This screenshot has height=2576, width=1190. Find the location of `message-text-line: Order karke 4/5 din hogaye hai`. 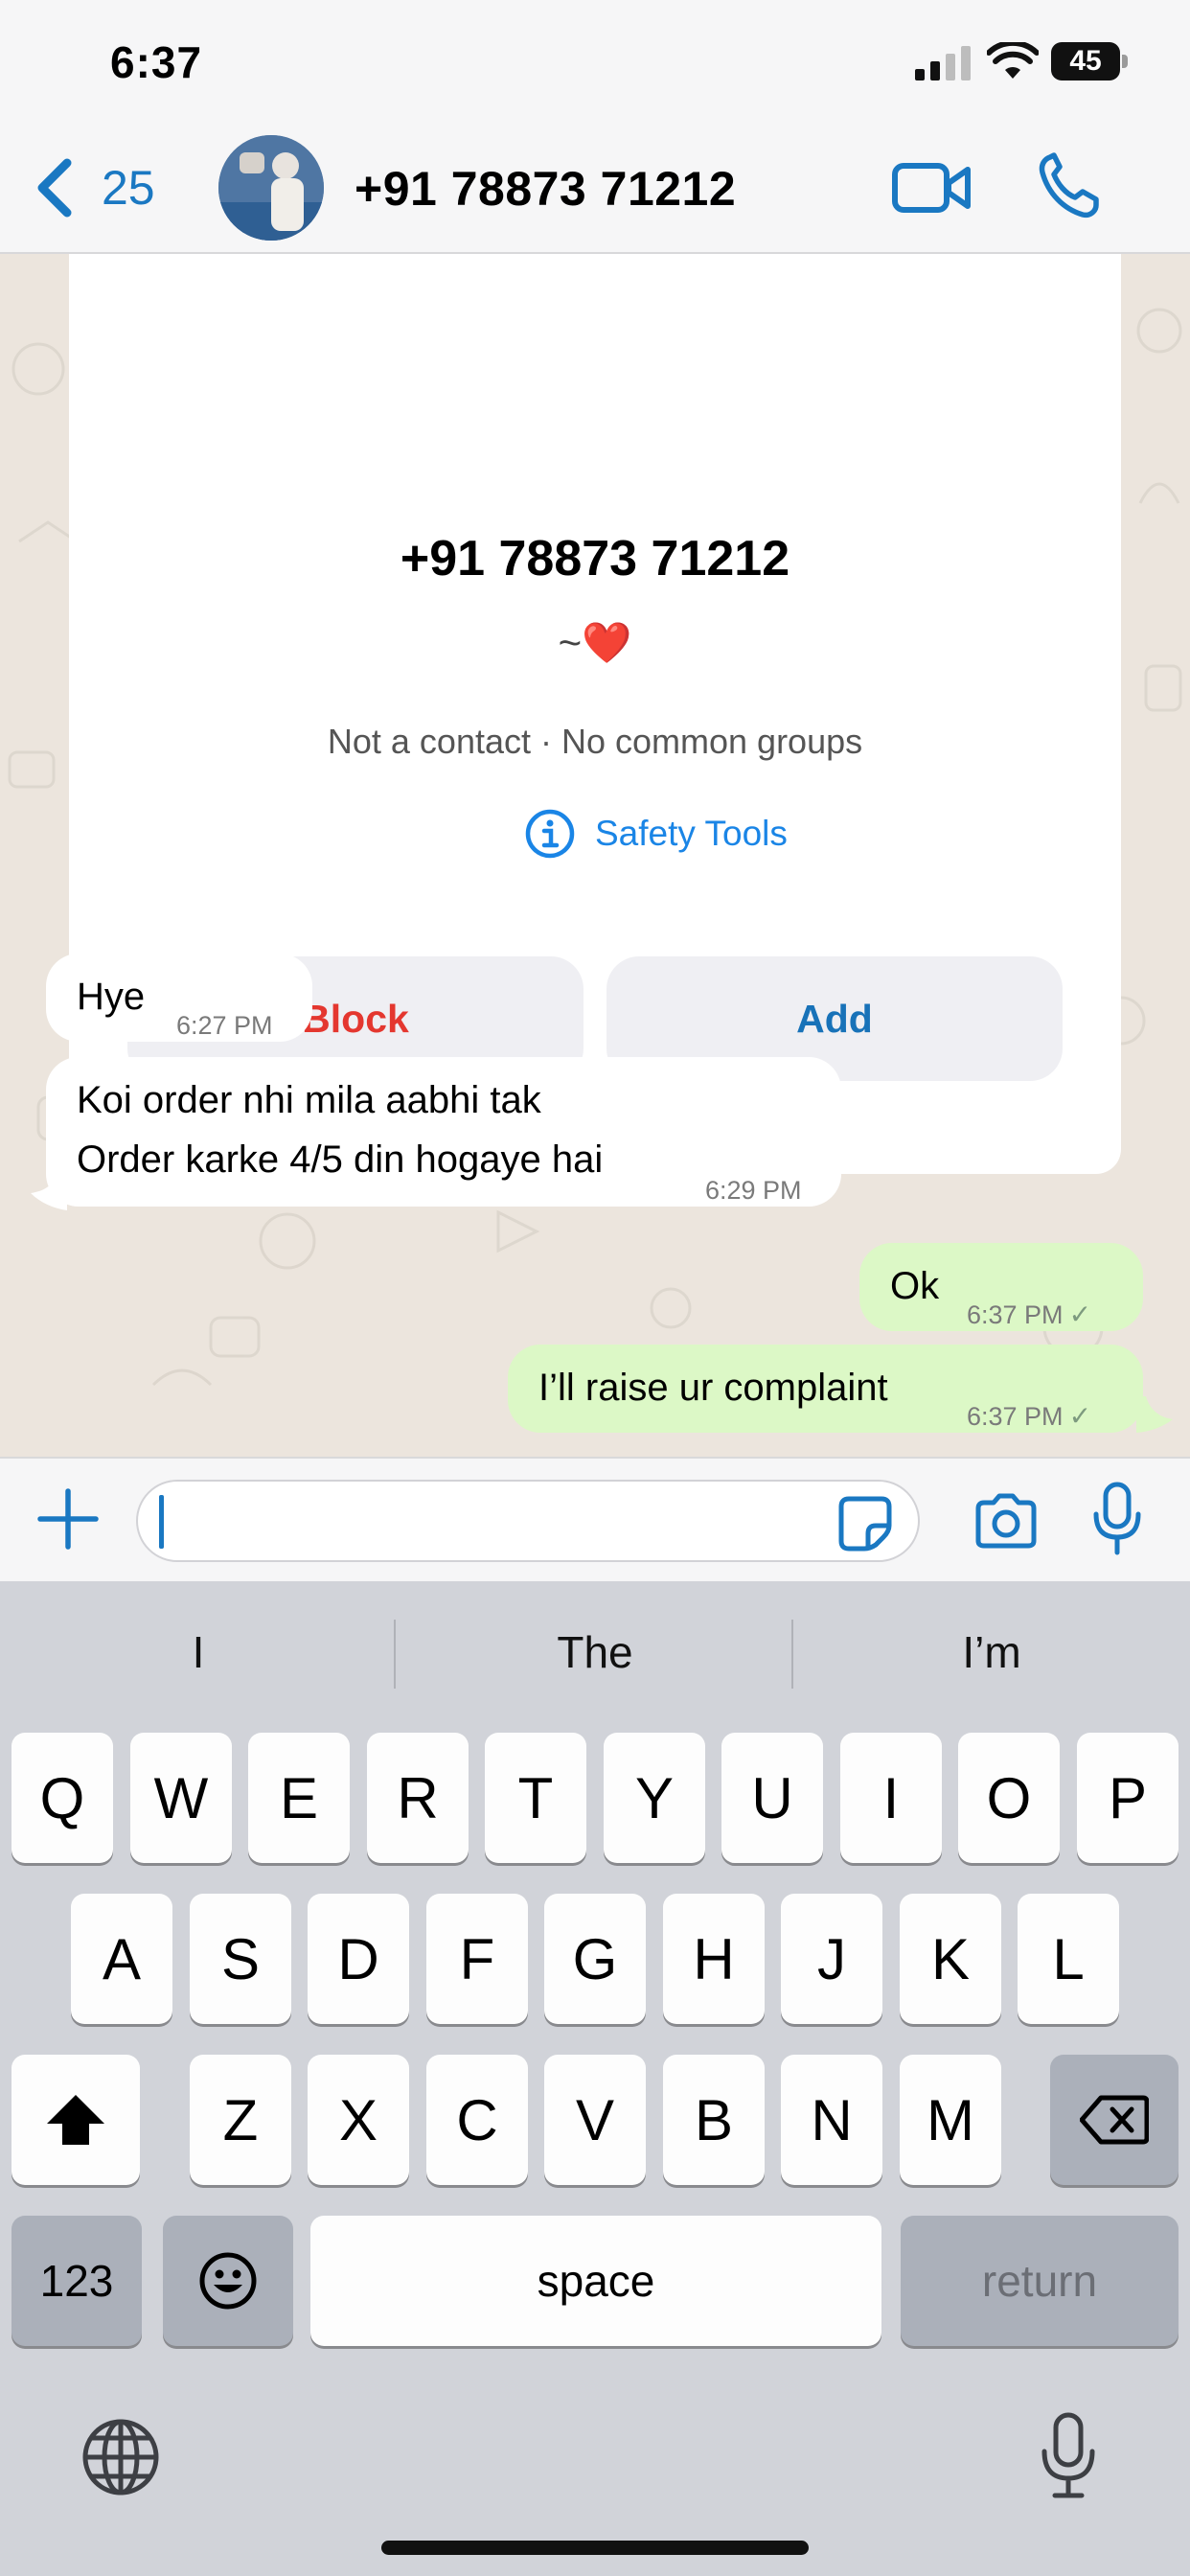

message-text-line: Order karke 4/5 din hogaye hai is located at coordinates (341, 1159).